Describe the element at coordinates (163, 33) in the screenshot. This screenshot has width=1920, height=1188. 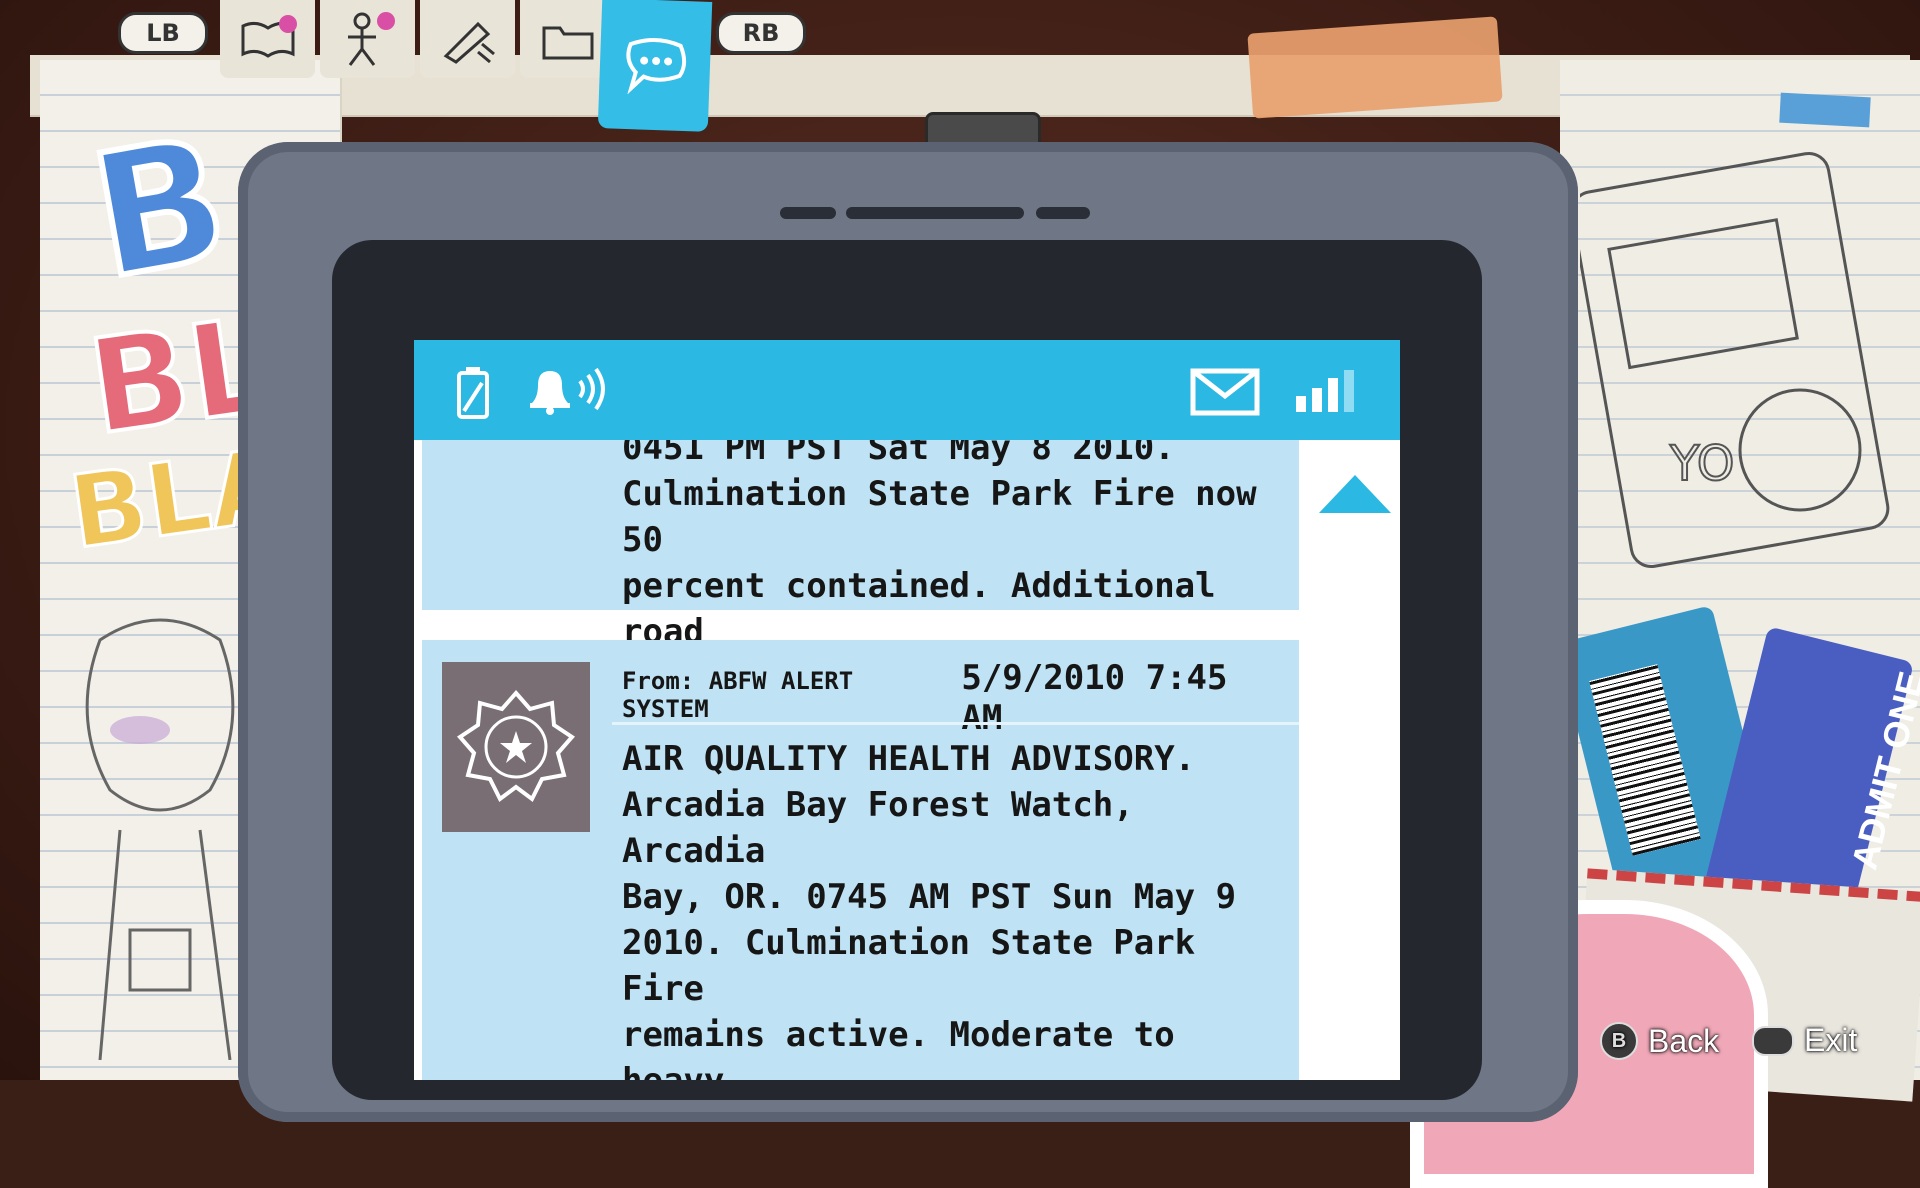
I see `lb-button: LB` at that location.